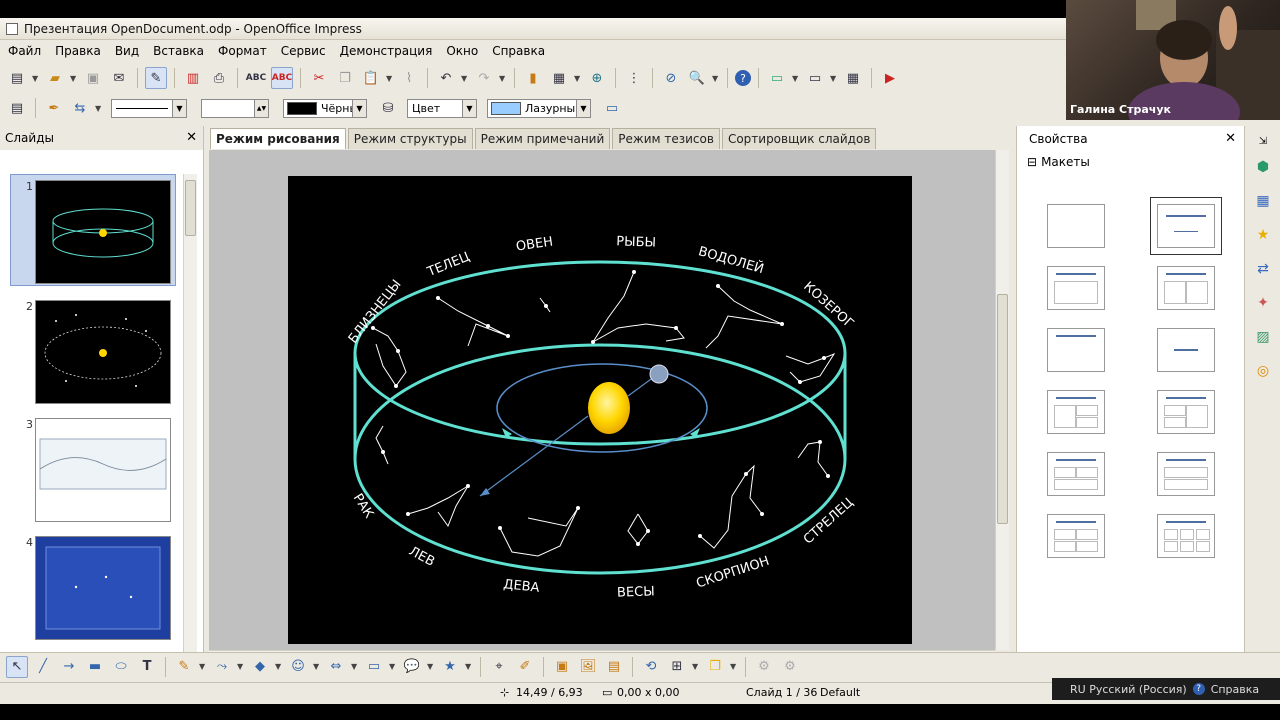 The image size is (1280, 720). Describe the element at coordinates (533, 78) in the screenshot. I see `chart-icon: ▮` at that location.